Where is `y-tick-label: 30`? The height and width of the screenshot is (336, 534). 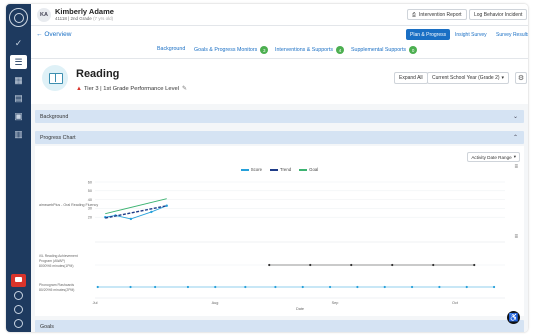
y-tick-label: 30 is located at coordinates (90, 209).